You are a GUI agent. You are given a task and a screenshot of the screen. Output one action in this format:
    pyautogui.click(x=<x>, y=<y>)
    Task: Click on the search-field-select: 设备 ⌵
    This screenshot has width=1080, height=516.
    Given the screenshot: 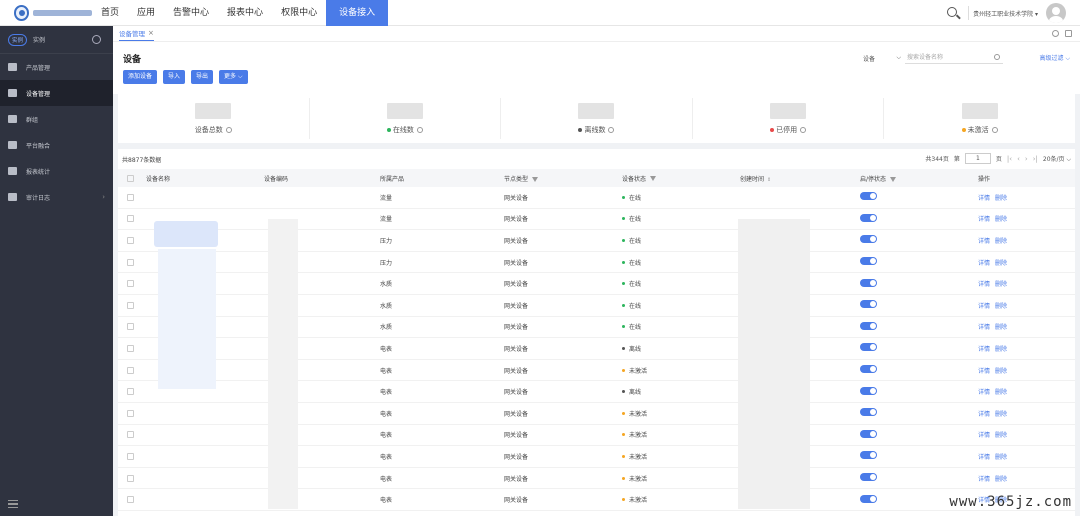 What is the action you would take?
    pyautogui.click(x=882, y=58)
    